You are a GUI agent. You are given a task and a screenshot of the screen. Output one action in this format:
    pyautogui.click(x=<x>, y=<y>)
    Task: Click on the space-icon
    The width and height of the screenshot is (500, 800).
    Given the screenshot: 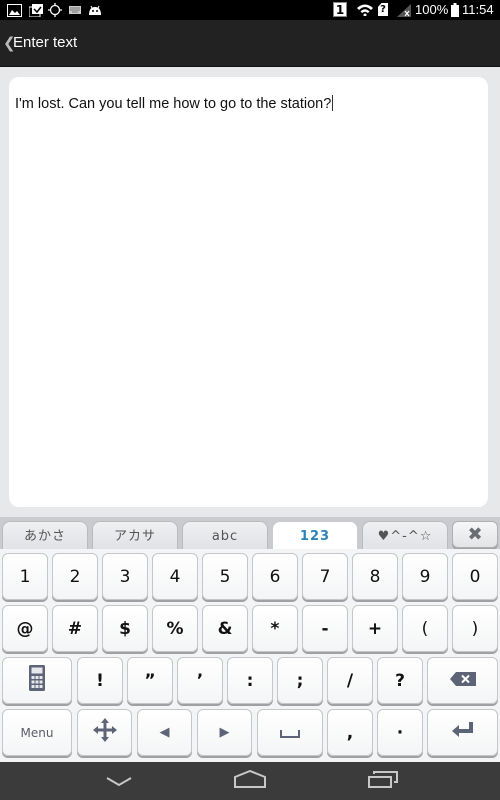 What is the action you would take?
    pyautogui.click(x=290, y=733)
    